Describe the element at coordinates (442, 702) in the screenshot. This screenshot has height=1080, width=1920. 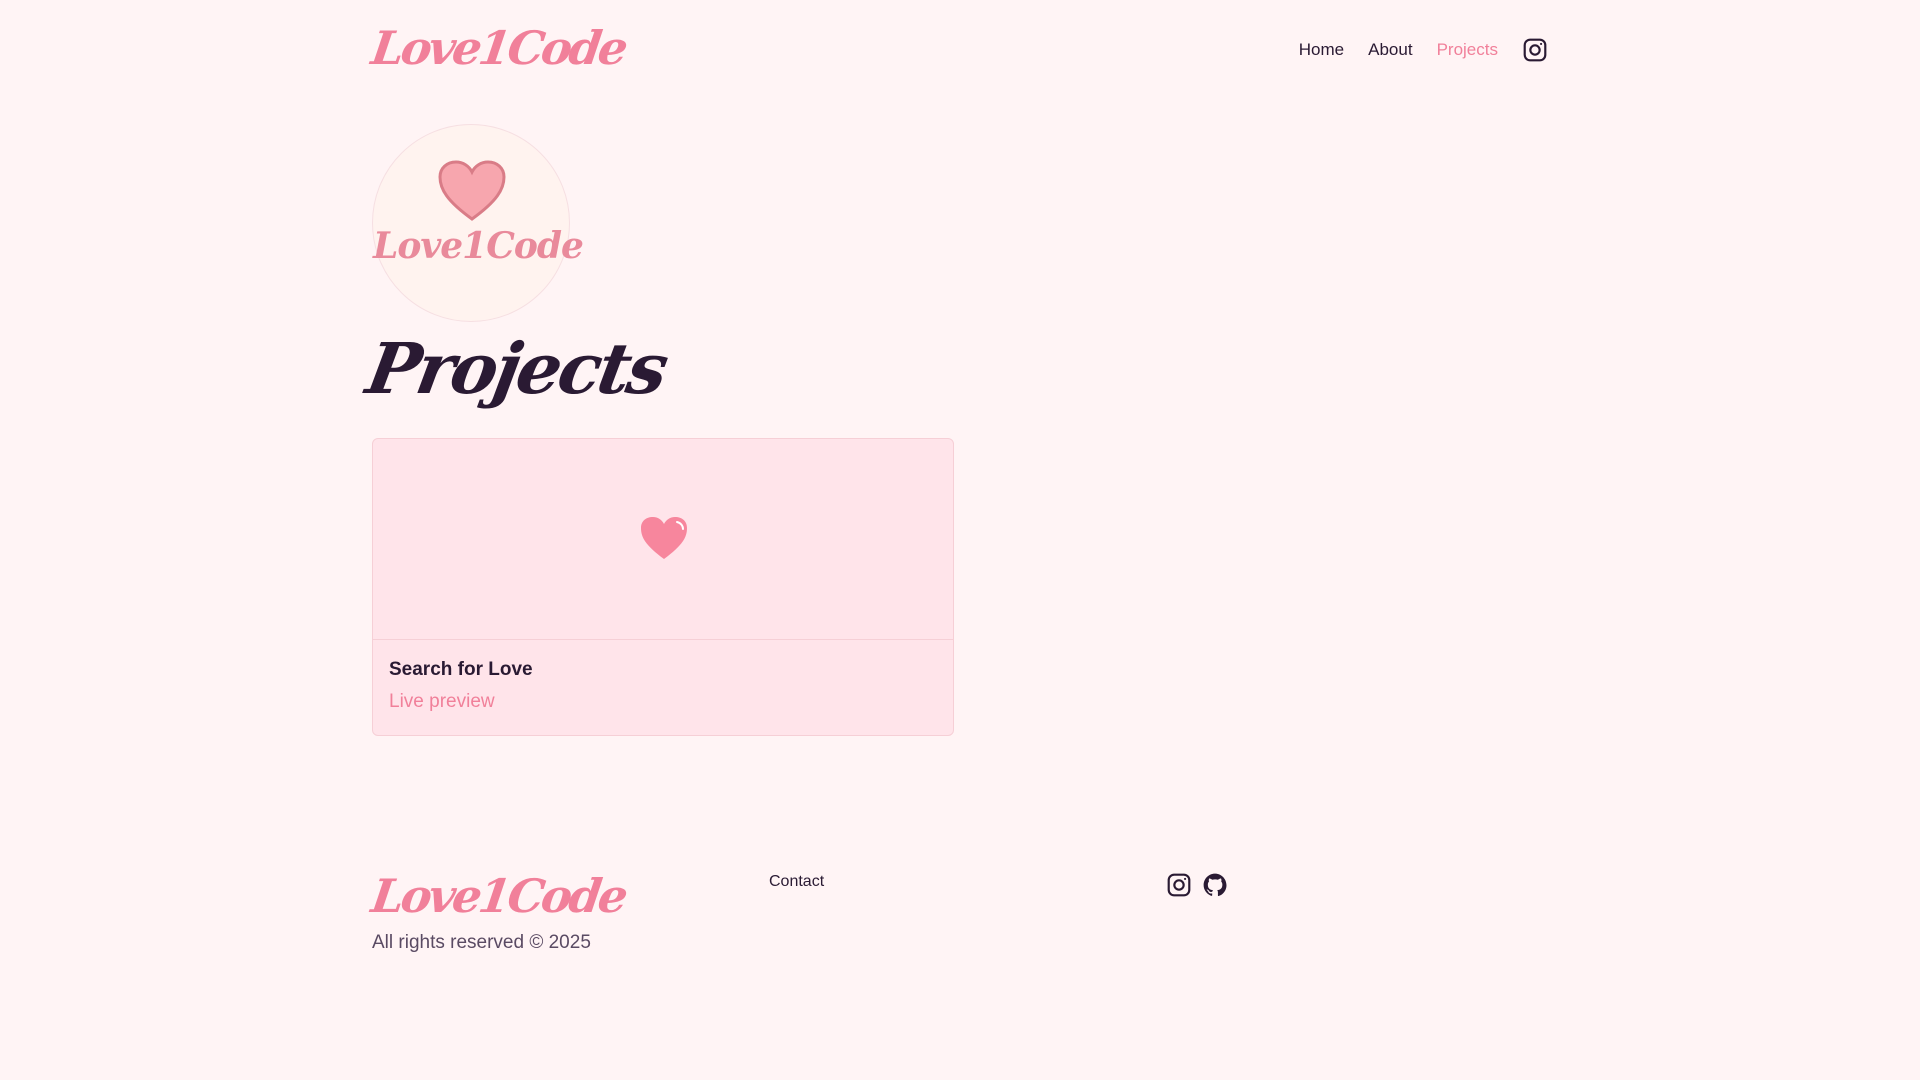
I see `live-preview-link: Live preview` at that location.